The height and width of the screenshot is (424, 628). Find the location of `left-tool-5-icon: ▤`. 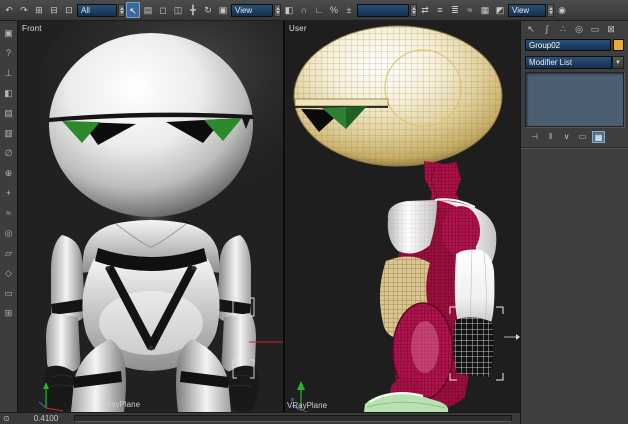

left-tool-5-icon: ▤ is located at coordinates (8, 113).